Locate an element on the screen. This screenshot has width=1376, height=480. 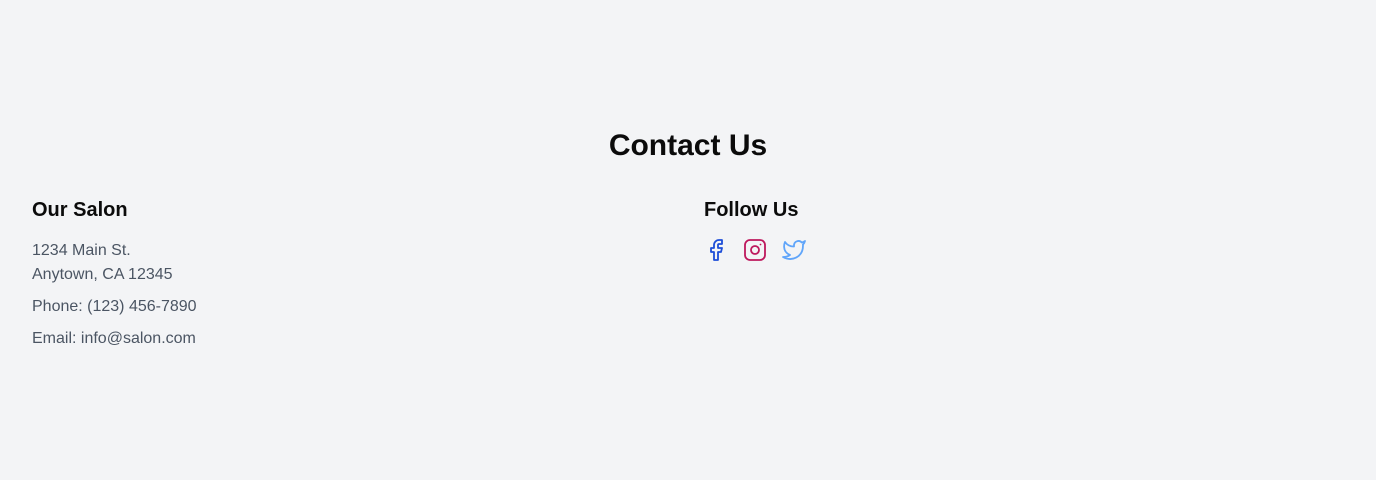
follow-us: Follow Us is located at coordinates (1024, 229).